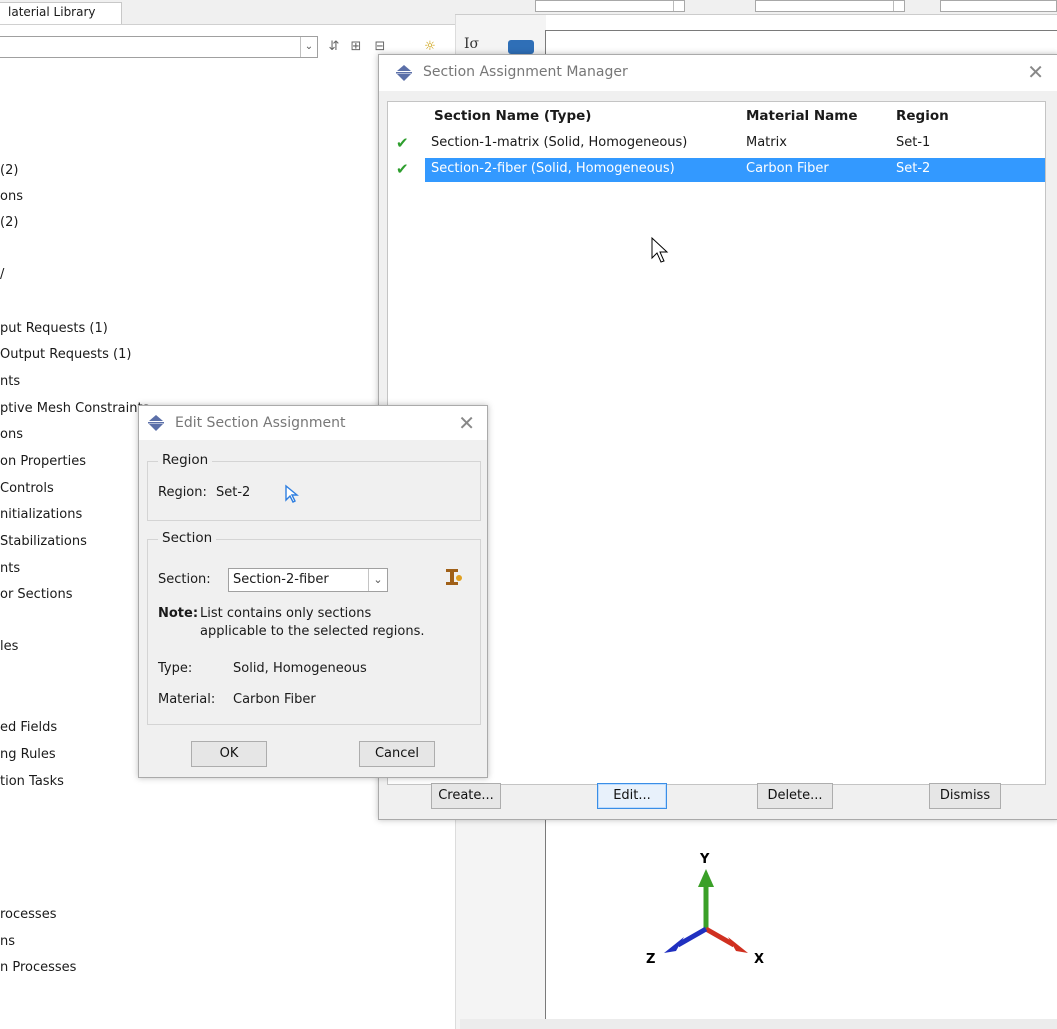  Describe the element at coordinates (512, 116) in the screenshot. I see `column-header: Section Name (Type)` at that location.